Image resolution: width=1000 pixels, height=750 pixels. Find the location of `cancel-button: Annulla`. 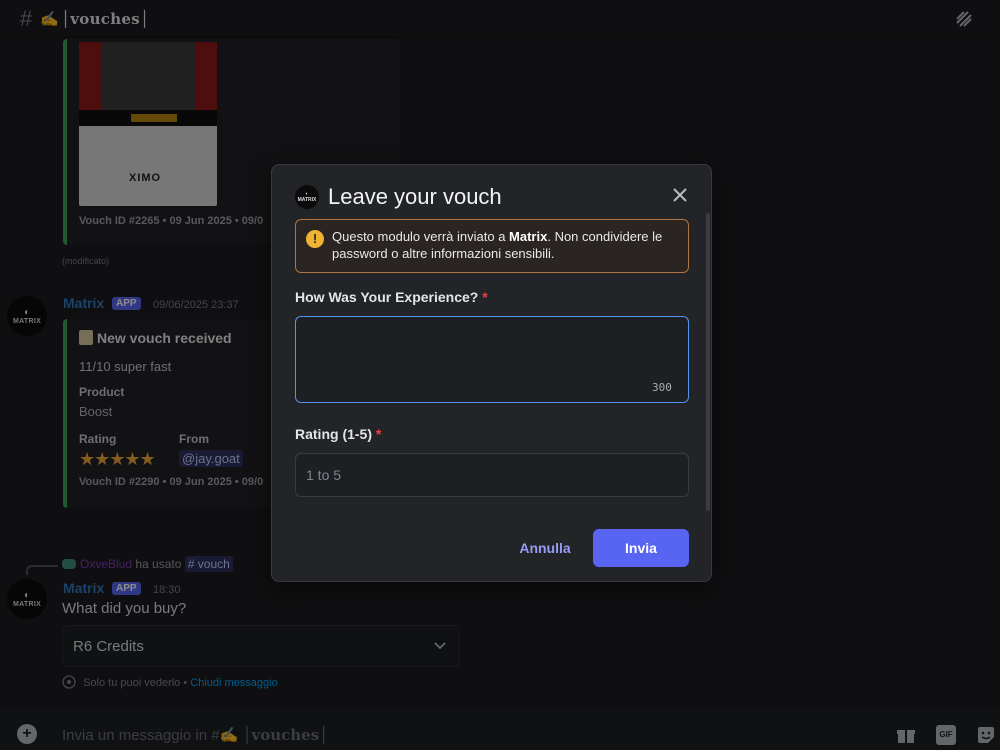

cancel-button: Annulla is located at coordinates (545, 548).